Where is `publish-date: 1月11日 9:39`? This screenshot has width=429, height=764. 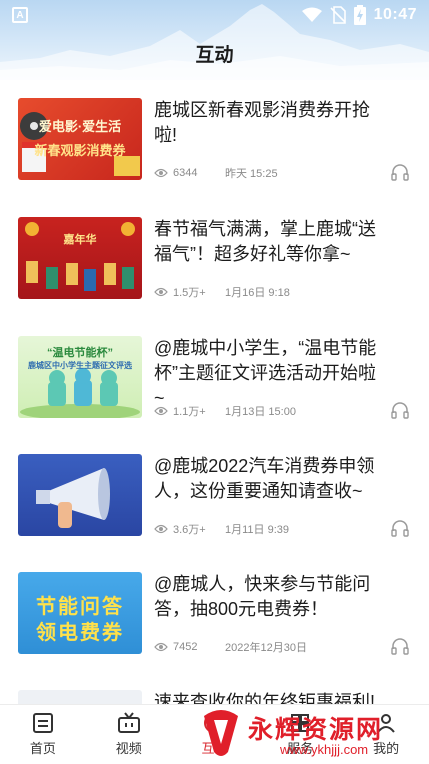 publish-date: 1月11日 9:39 is located at coordinates (257, 530).